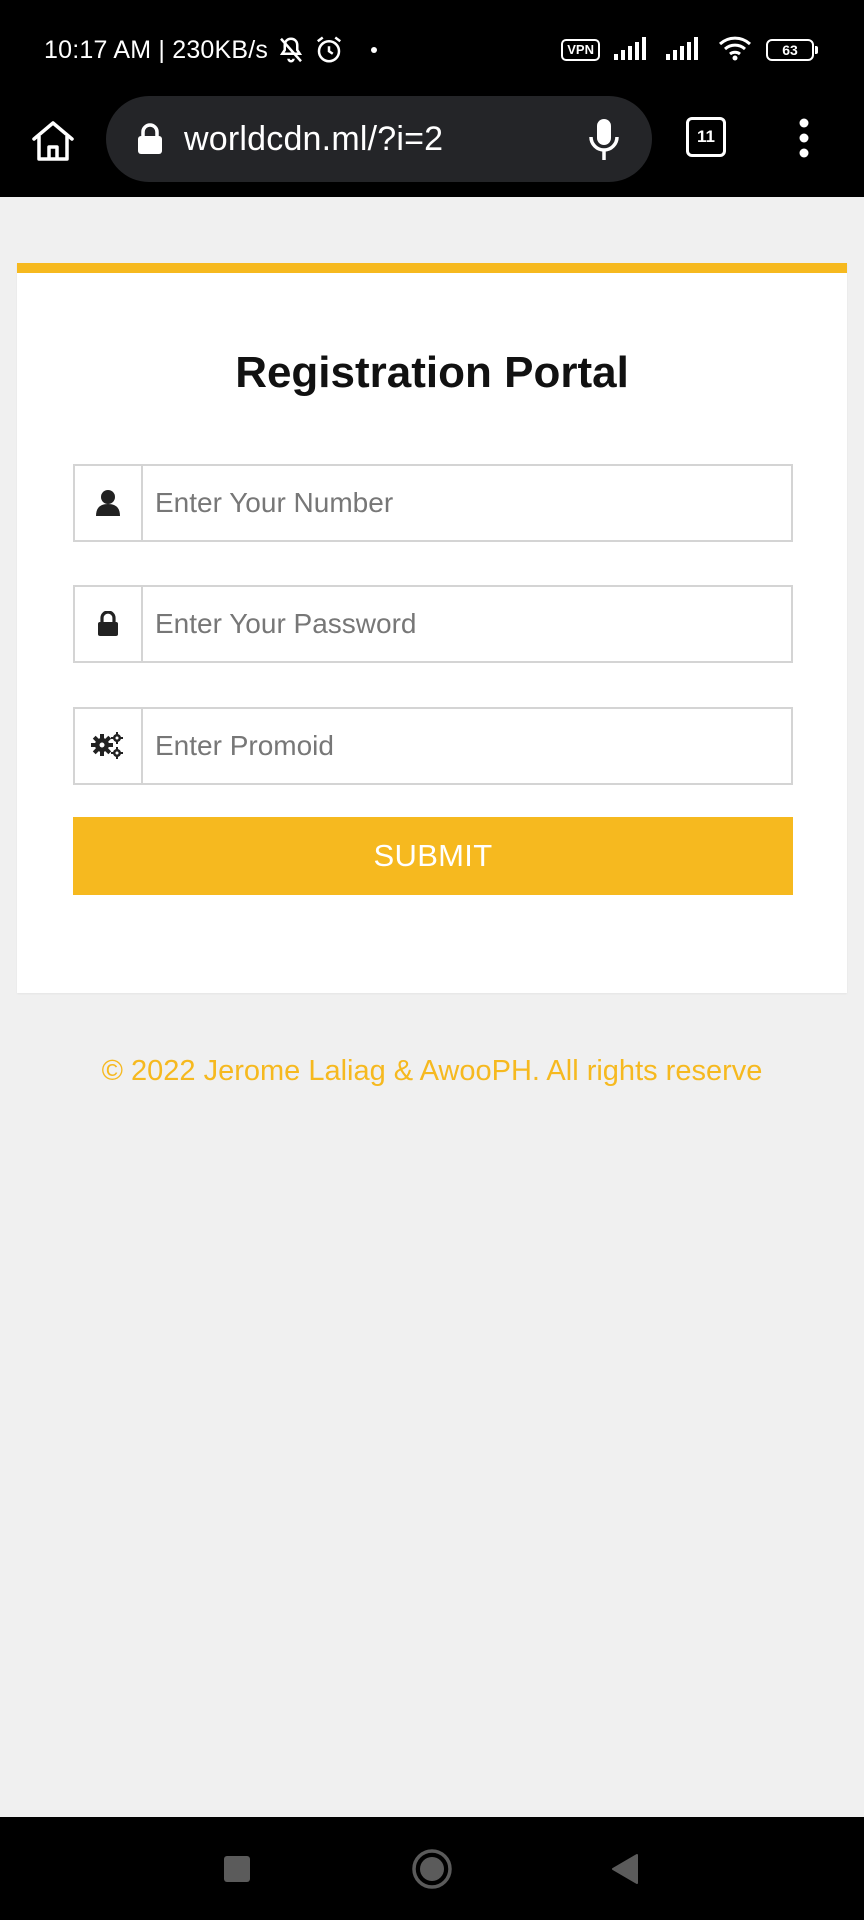 This screenshot has height=1920, width=864. I want to click on back-button, so click(625, 1869).